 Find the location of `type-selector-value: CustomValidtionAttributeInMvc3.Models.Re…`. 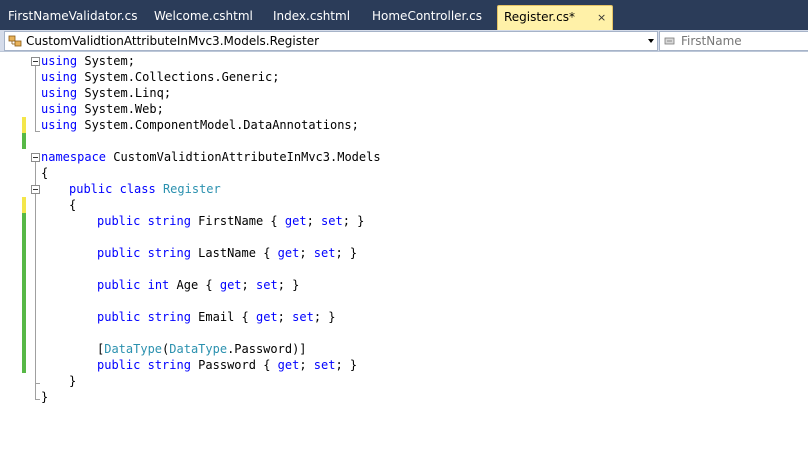

type-selector-value: CustomValidtionAttributeInMvc3.Models.Re… is located at coordinates (173, 41).